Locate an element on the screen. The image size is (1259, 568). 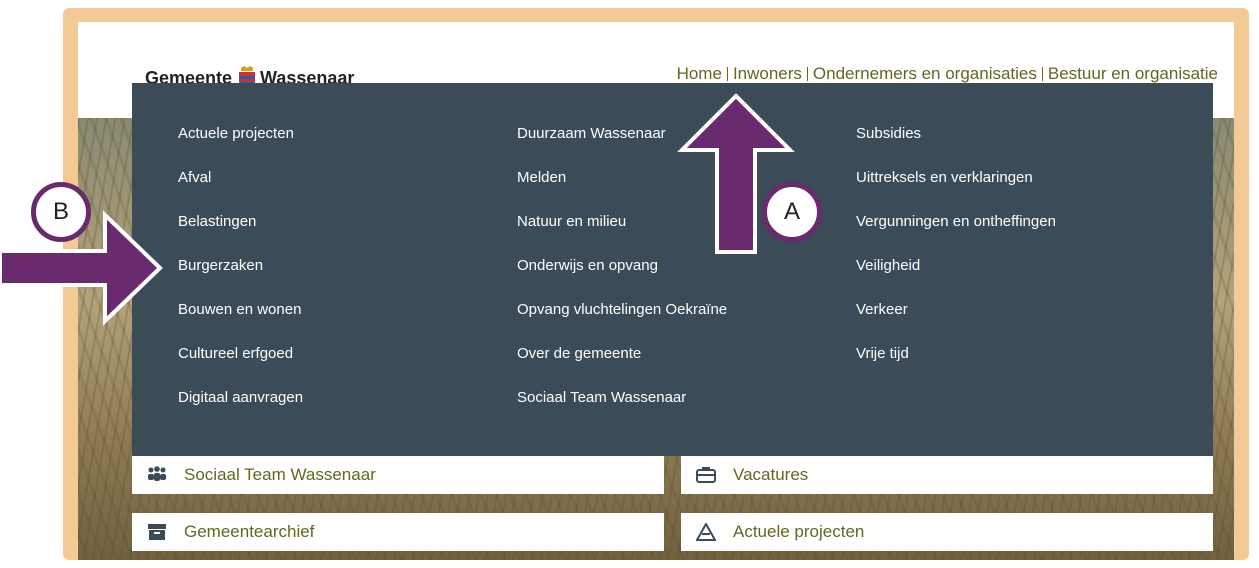
badge-label: A is located at coordinates (791, 211).